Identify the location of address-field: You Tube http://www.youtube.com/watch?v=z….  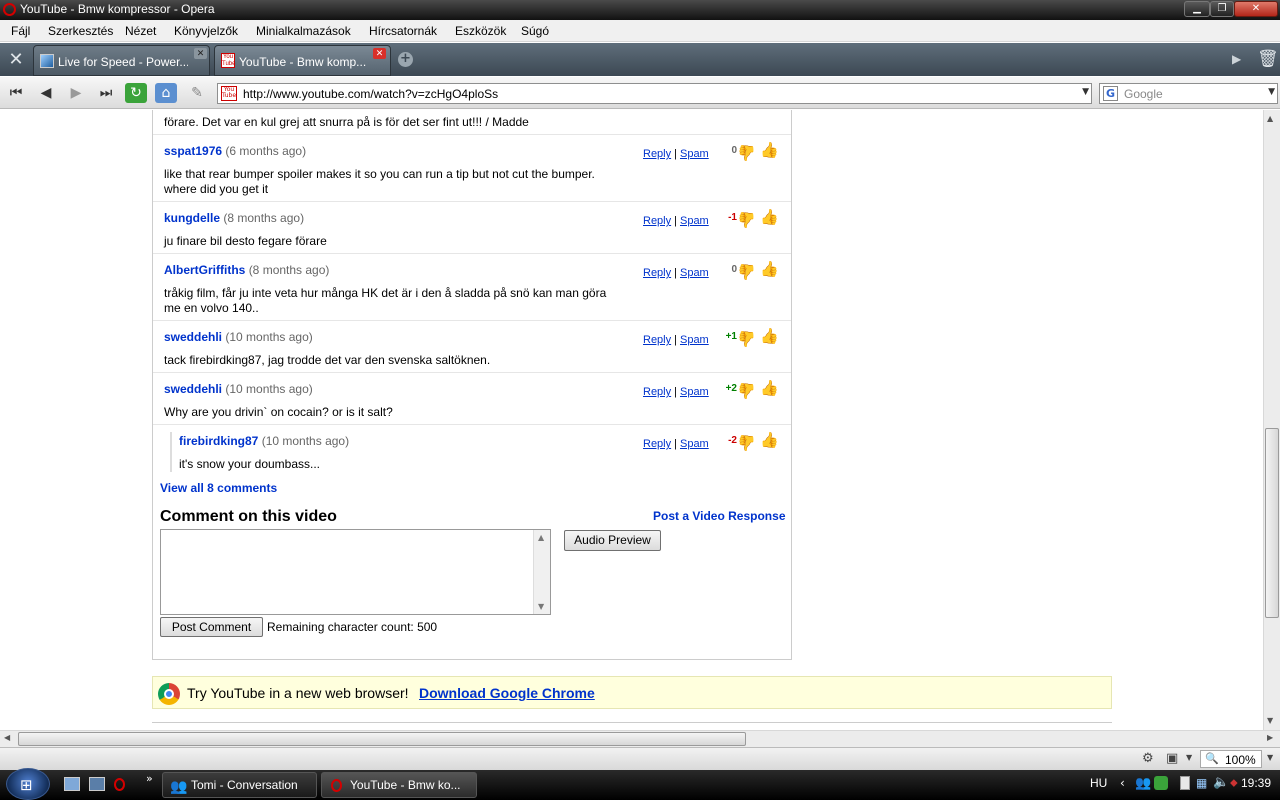
(654, 93).